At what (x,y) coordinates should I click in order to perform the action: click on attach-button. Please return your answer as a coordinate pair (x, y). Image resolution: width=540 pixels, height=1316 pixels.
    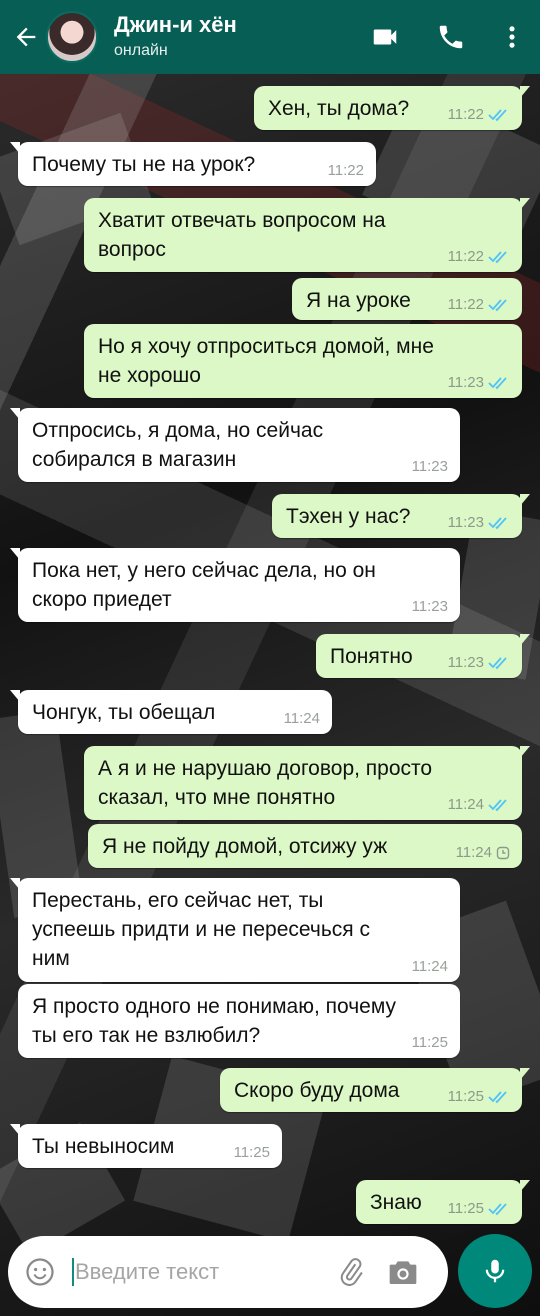
    Looking at the image, I should click on (351, 1272).